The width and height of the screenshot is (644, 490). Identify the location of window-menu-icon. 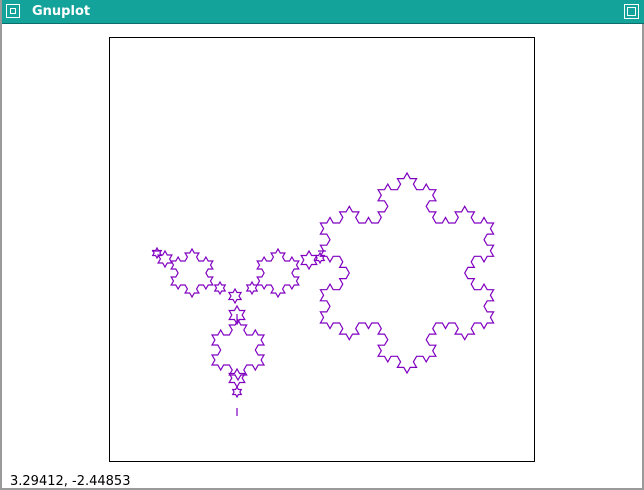
(13, 11).